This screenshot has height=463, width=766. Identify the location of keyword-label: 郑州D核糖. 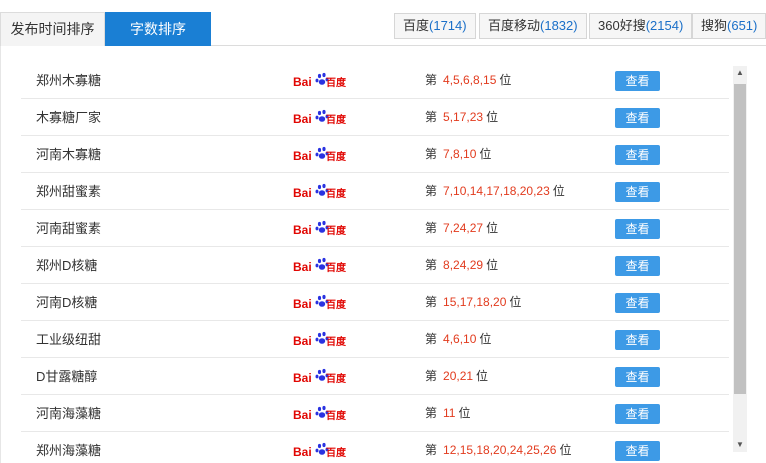
(67, 265).